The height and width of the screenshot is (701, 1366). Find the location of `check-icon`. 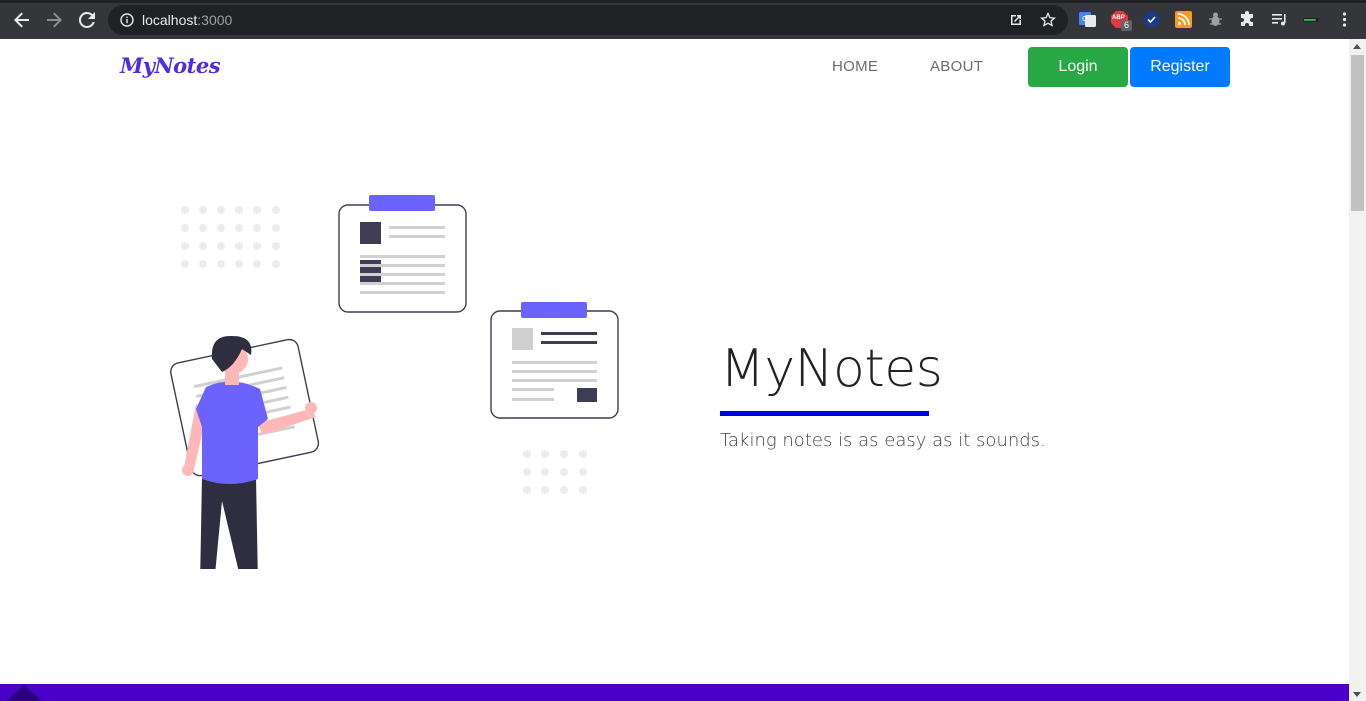

check-icon is located at coordinates (1151, 19).